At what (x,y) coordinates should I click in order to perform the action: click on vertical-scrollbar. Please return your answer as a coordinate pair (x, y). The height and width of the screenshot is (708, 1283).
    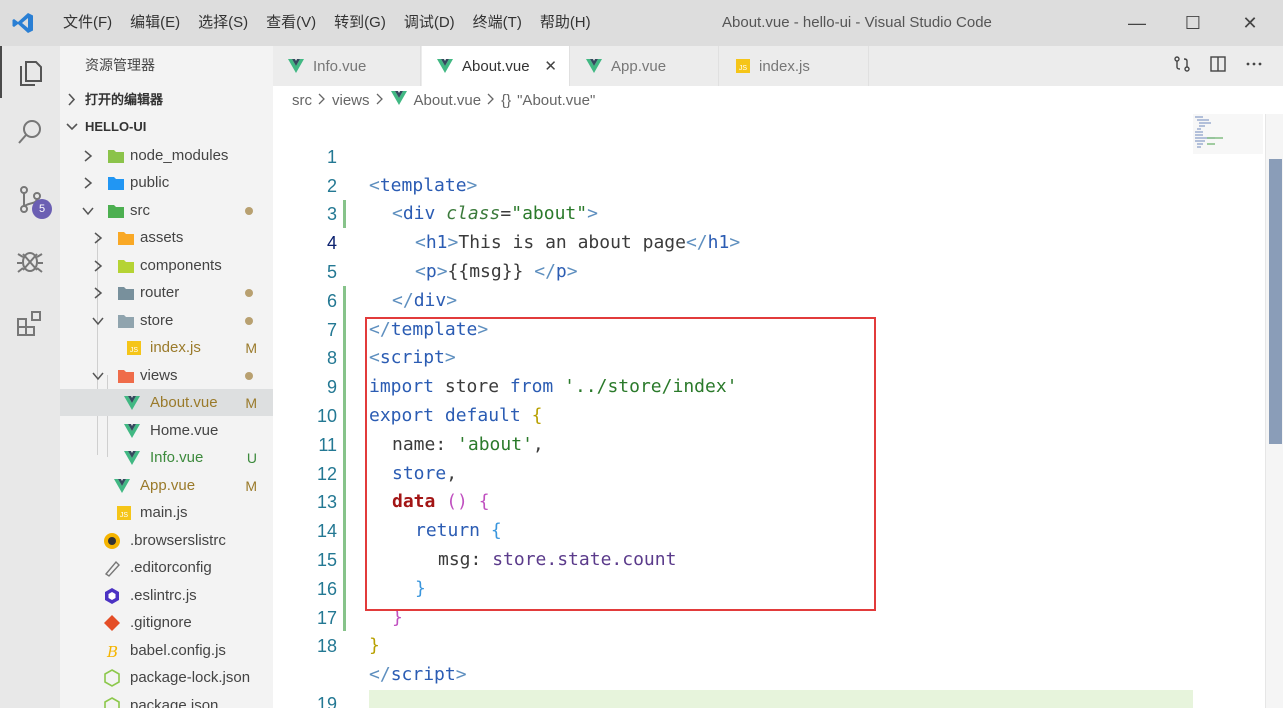
    Looking at the image, I should click on (1274, 411).